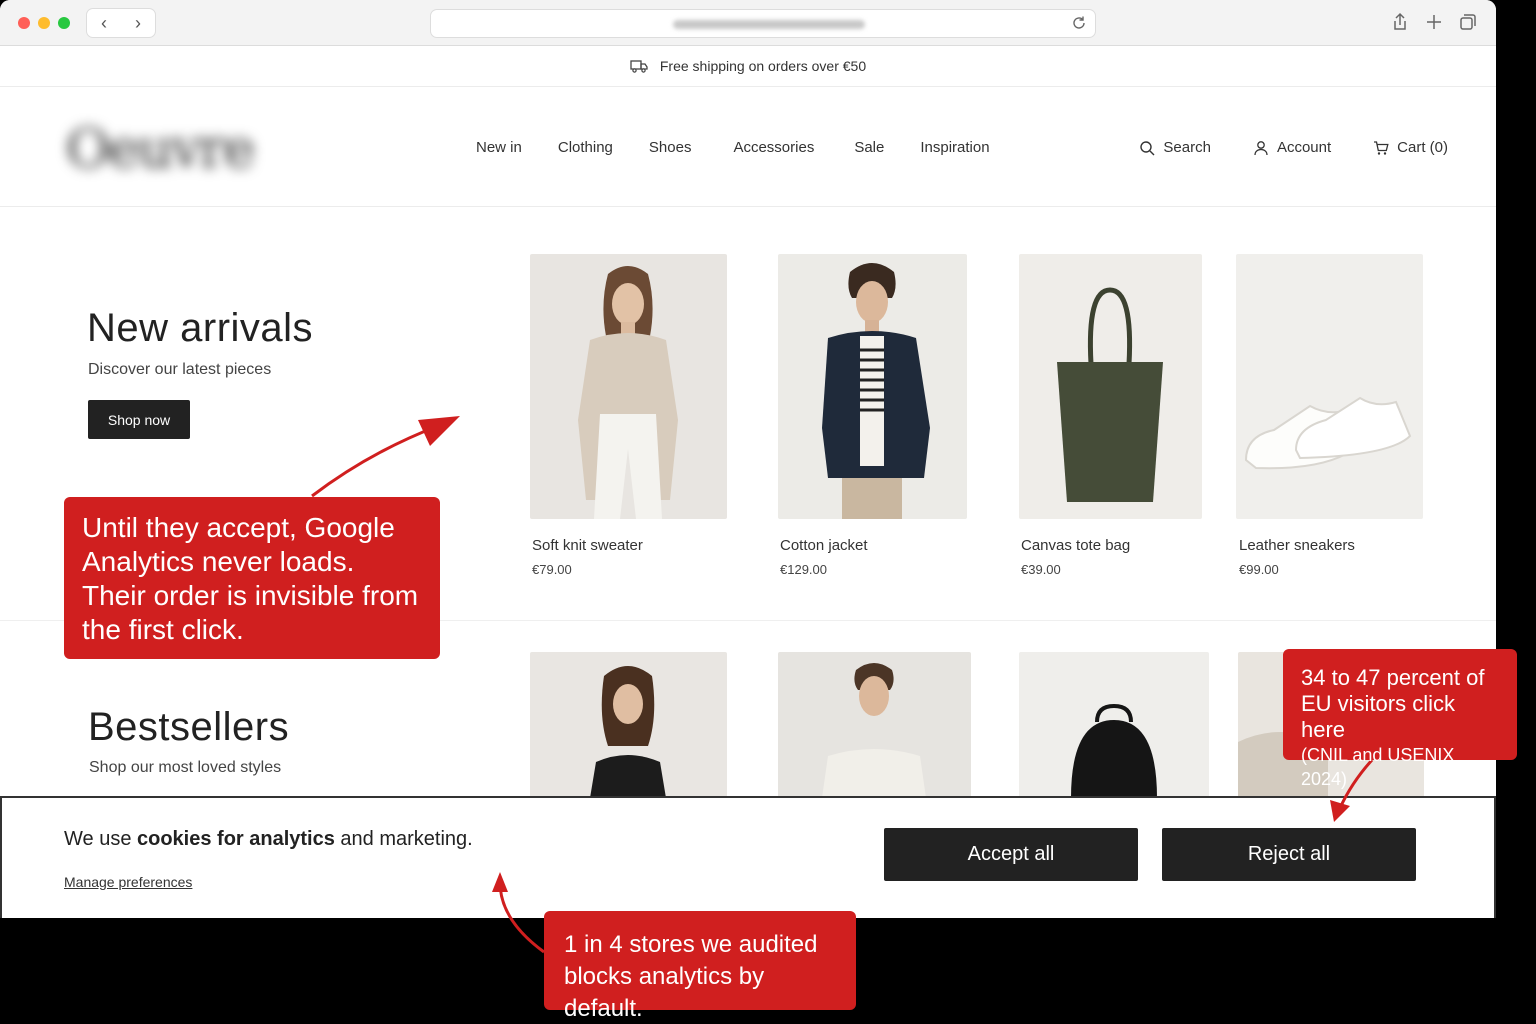 The image size is (1536, 1024). What do you see at coordinates (628, 392) in the screenshot?
I see `sweater-model-illustration` at bounding box center [628, 392].